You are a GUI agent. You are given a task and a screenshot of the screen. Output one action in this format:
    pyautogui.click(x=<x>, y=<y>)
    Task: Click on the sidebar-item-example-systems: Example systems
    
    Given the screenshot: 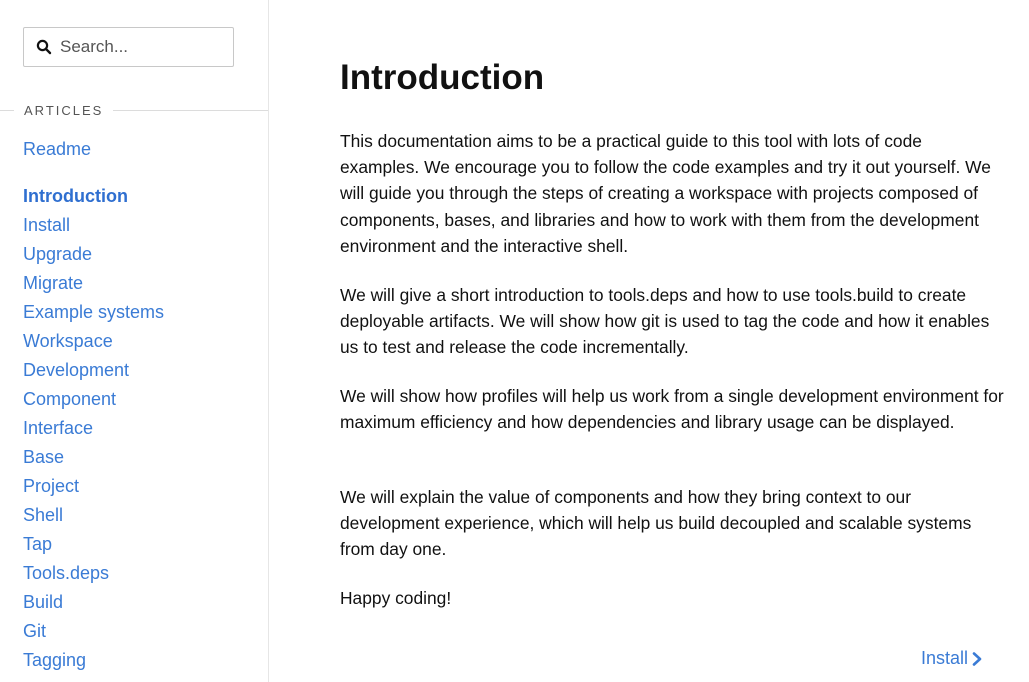 What is the action you would take?
    pyautogui.click(x=93, y=312)
    